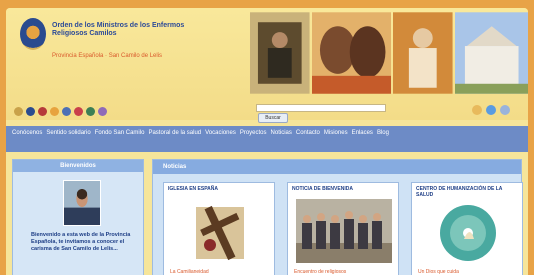 Image resolution: width=534 pixels, height=275 pixels. Describe the element at coordinates (60, 111) in the screenshot. I see `language-flags` at that location.